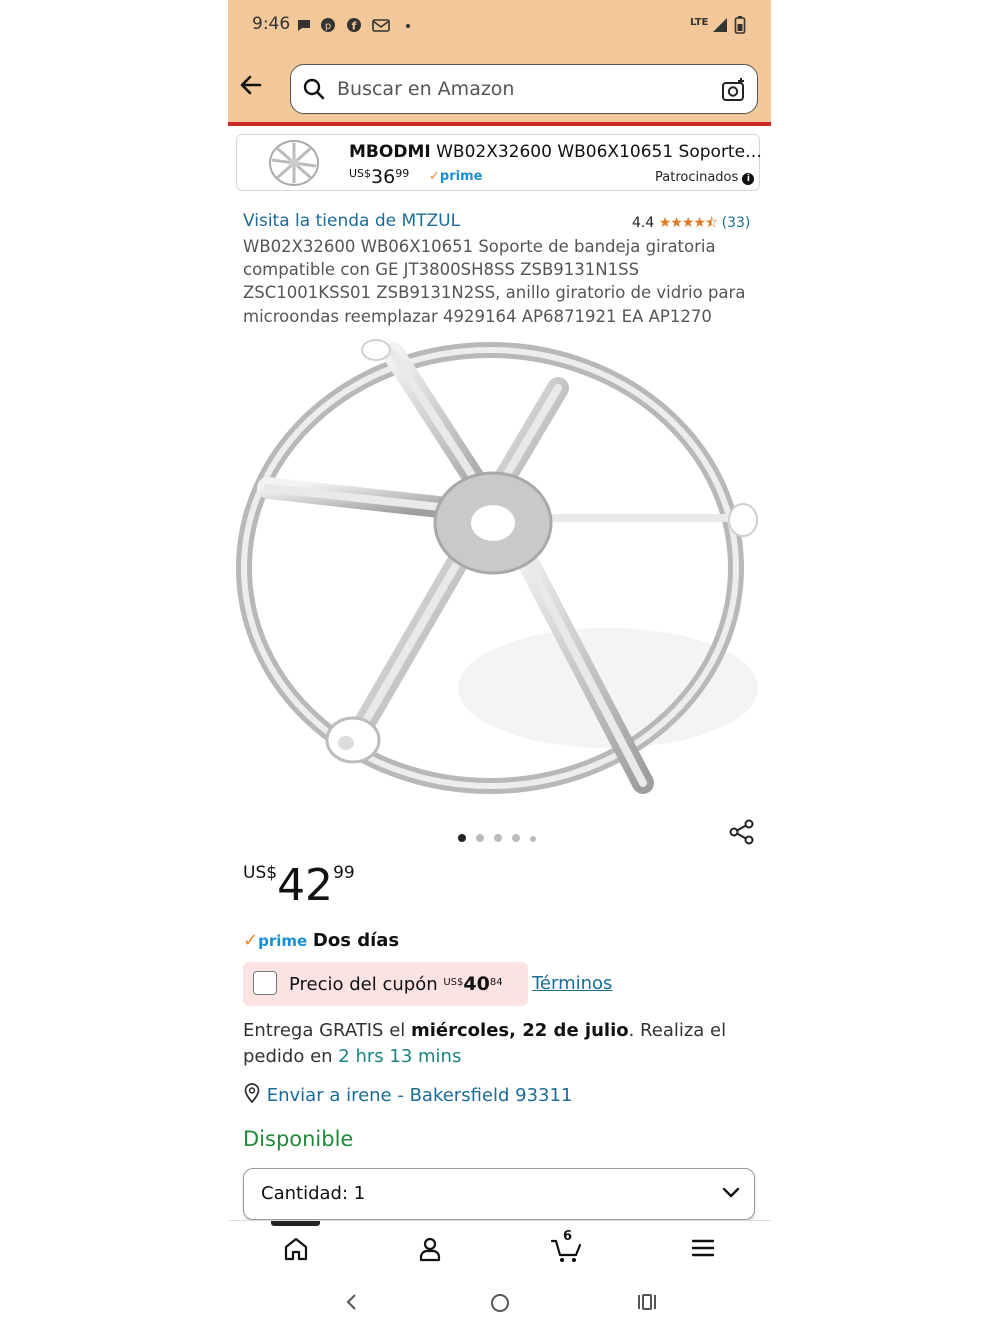 Image resolution: width=1000 pixels, height=1329 pixels. I want to click on ship-to-text: Enviar a irene - Bakersfield 93311, so click(419, 1095).